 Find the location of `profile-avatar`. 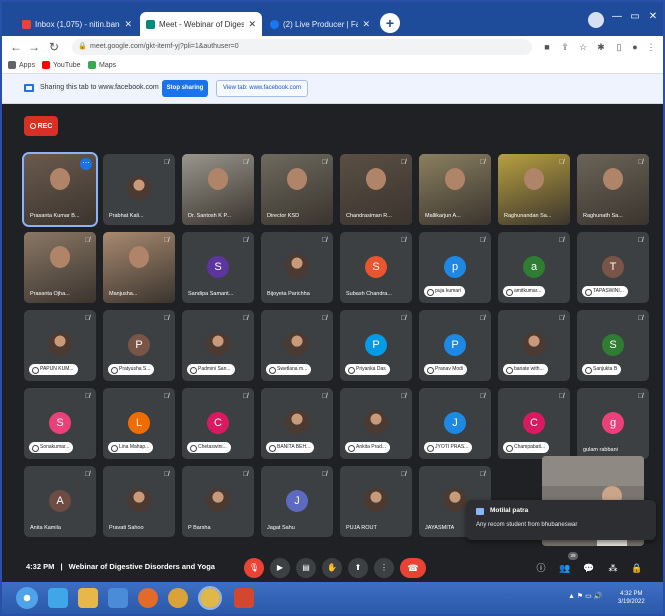

profile-avatar is located at coordinates (596, 20).